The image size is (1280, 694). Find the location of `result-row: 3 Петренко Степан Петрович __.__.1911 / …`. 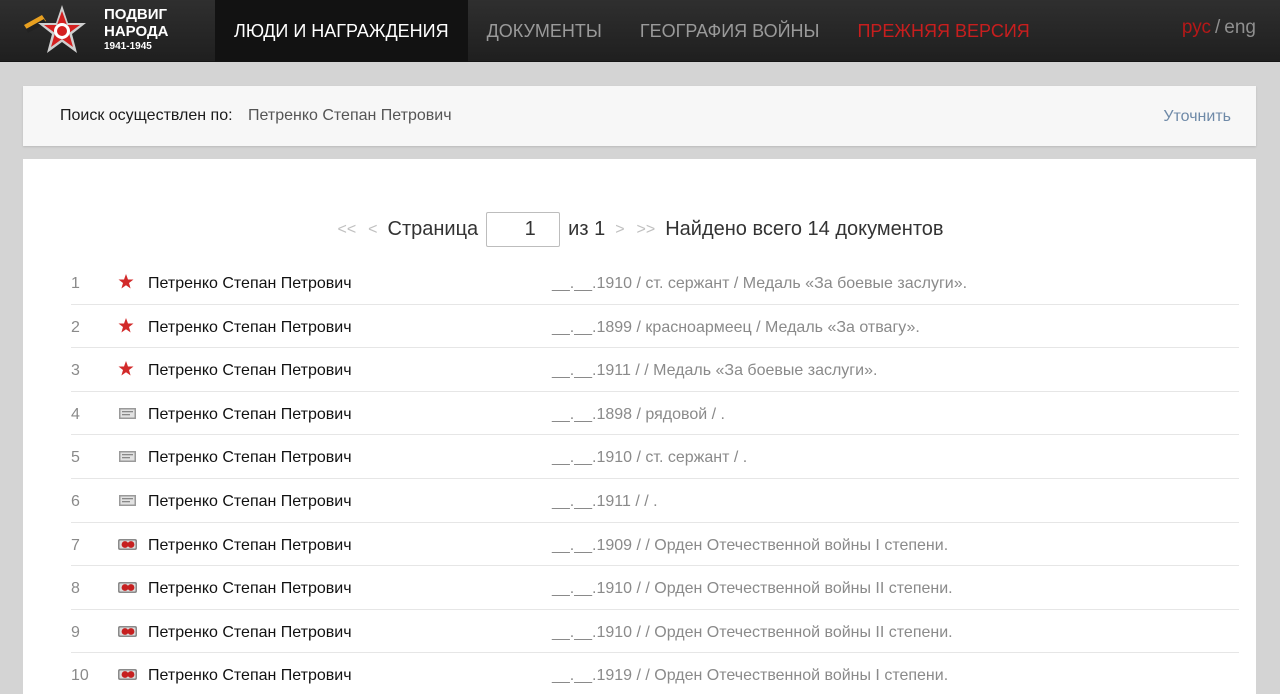

result-row: 3 Петренко Степан Петрович __.__.1911 / … is located at coordinates (655, 370).